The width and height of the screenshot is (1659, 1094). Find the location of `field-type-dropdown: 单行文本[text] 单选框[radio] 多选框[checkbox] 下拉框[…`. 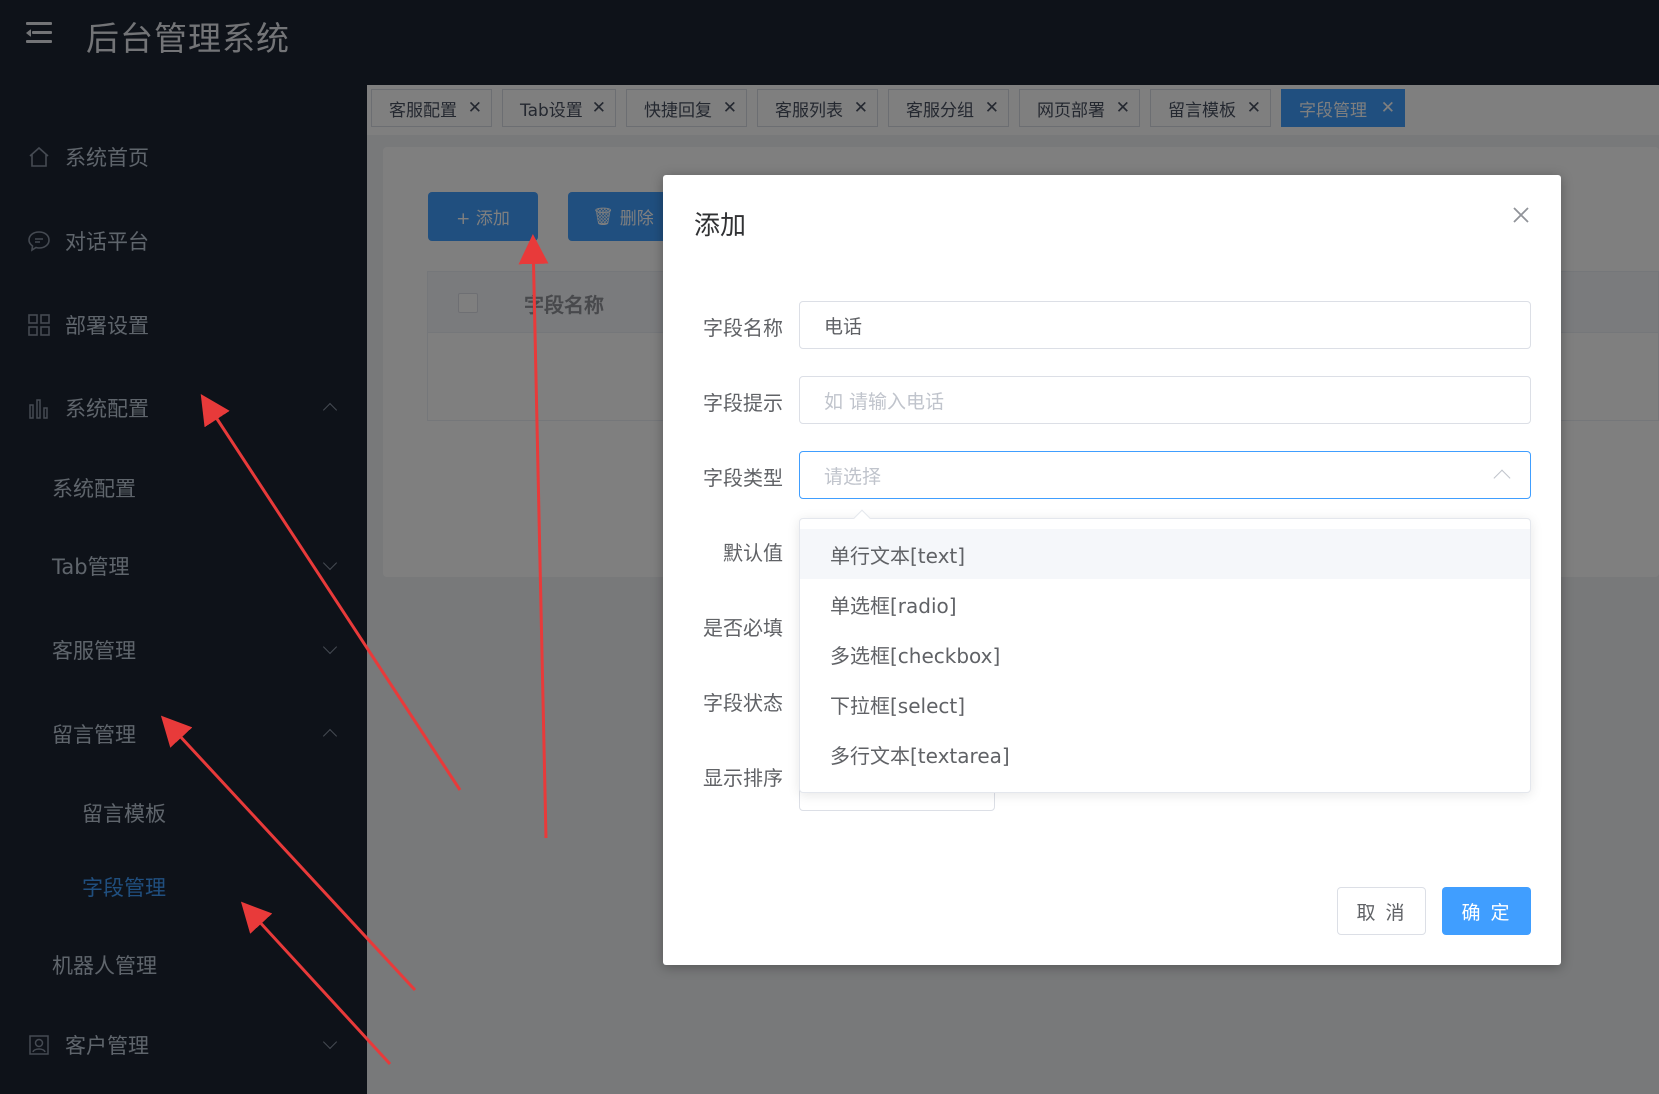

field-type-dropdown: 单行文本[text] 单选框[radio] 多选框[checkbox] 下拉框[… is located at coordinates (1165, 651).